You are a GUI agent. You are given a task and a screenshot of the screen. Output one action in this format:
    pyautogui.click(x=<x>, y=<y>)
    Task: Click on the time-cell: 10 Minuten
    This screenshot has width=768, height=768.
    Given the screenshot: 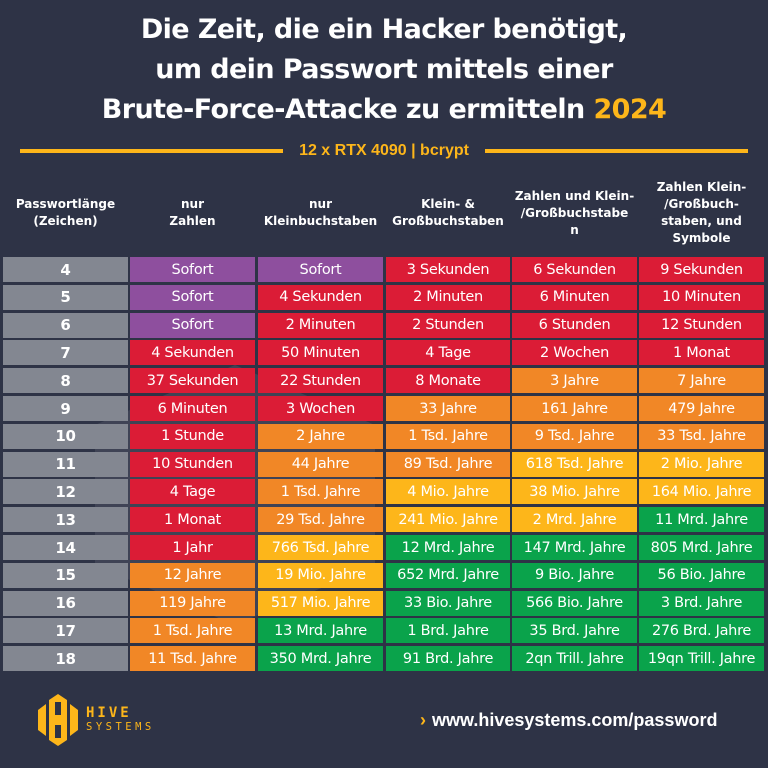 What is the action you would take?
    pyautogui.click(x=701, y=297)
    